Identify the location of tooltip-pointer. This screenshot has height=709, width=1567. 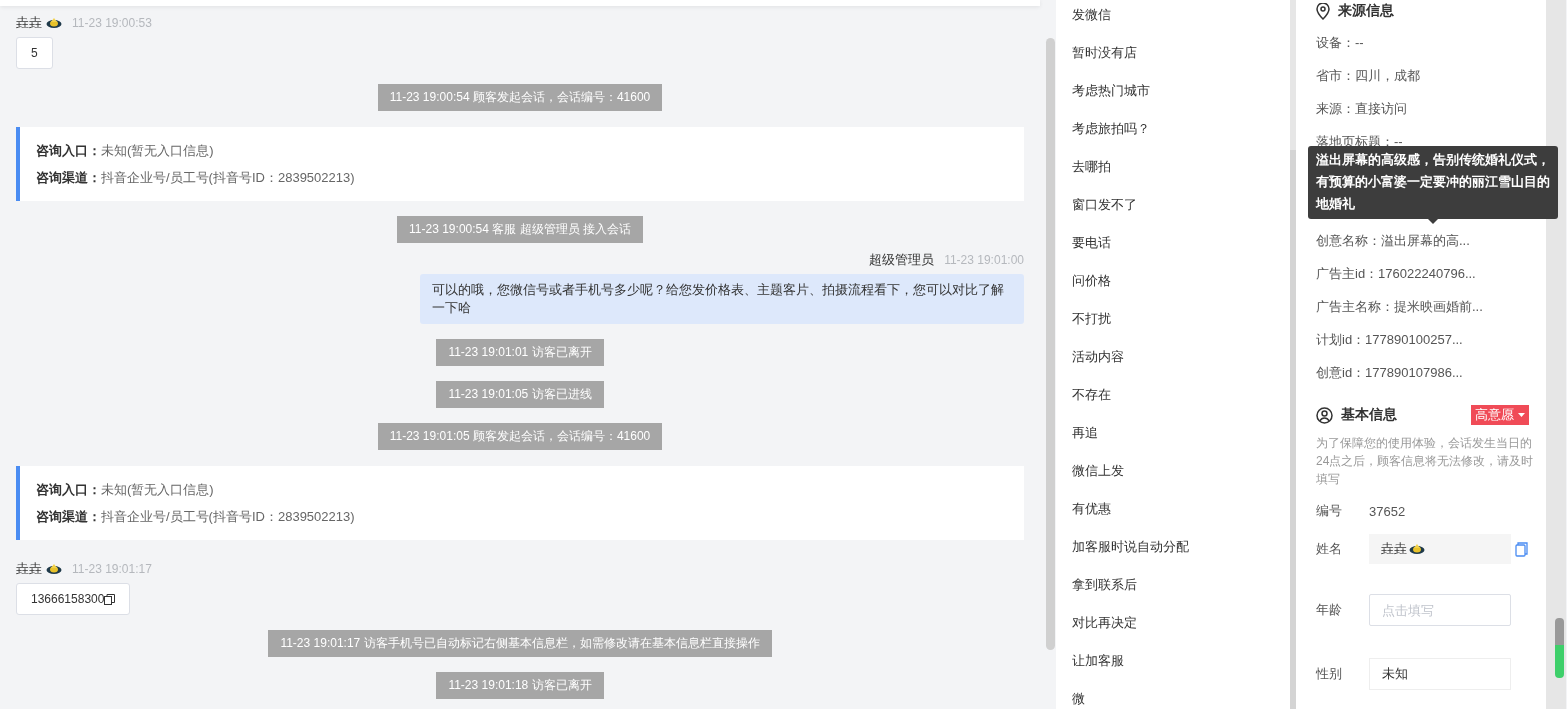
(1433, 221).